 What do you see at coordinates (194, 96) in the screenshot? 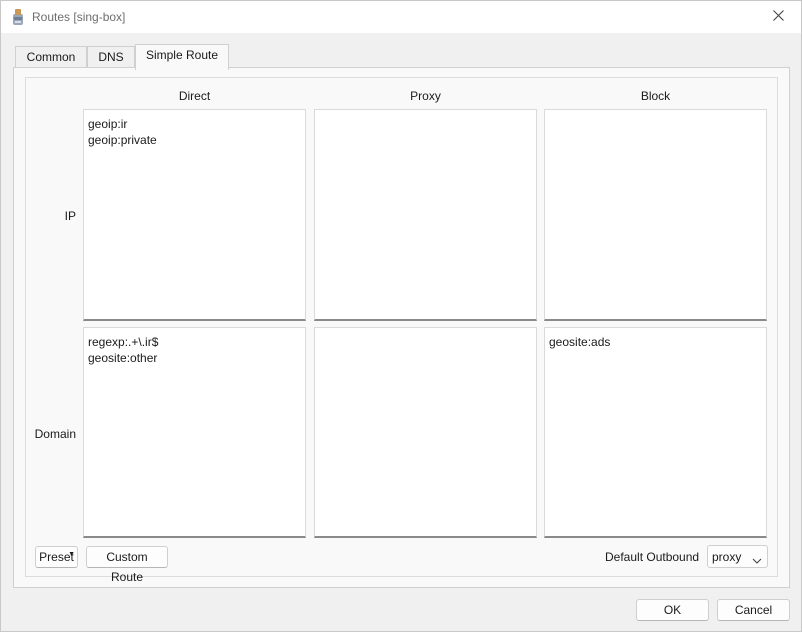
I see `column-header-direct: Direct` at bounding box center [194, 96].